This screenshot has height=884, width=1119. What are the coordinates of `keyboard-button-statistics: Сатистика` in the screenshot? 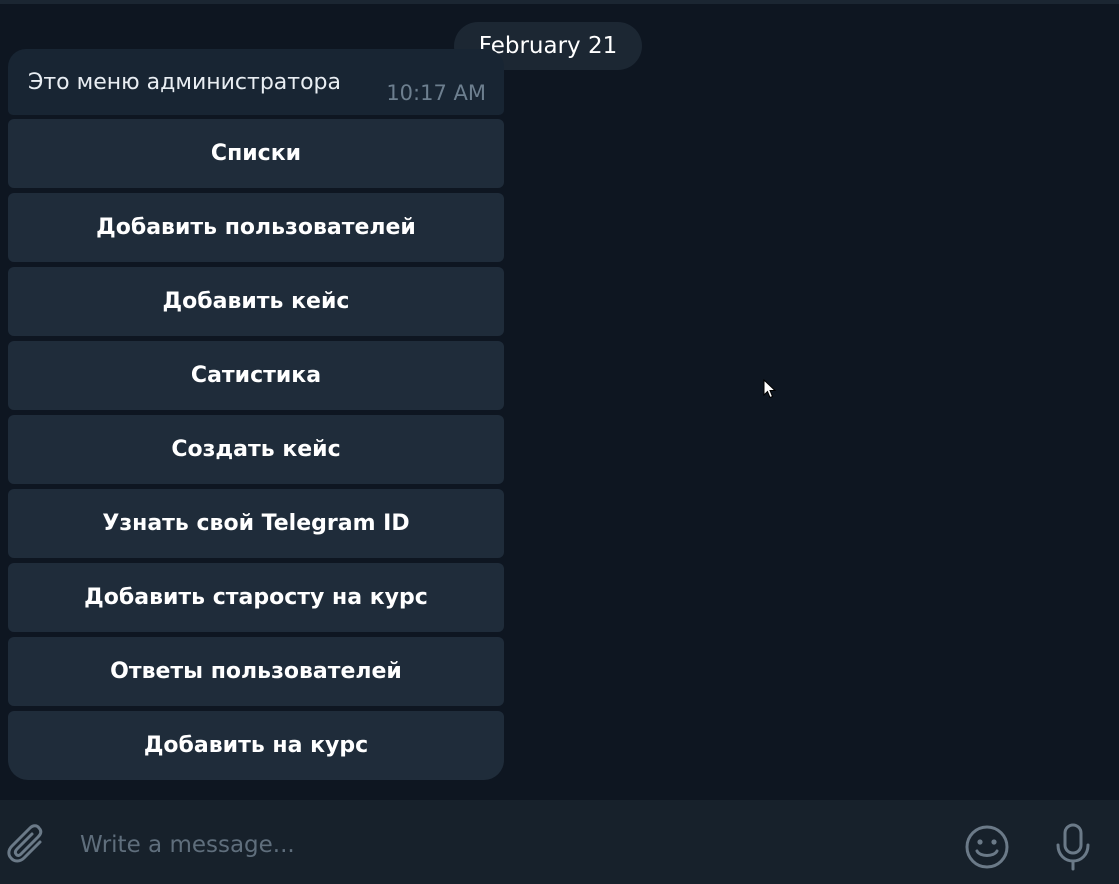 It's located at (256, 375).